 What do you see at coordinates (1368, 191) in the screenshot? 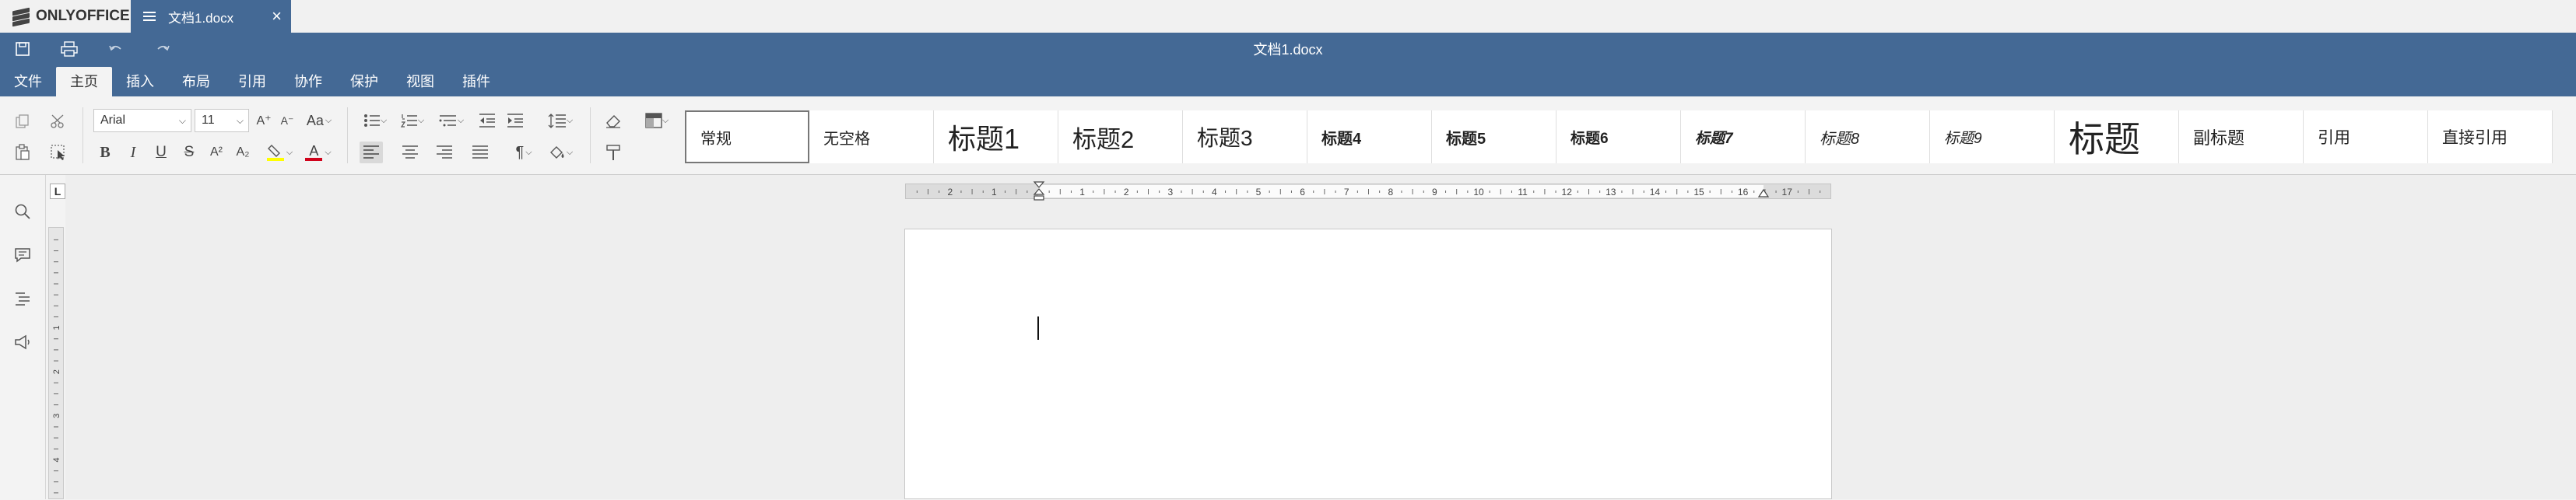
I see `horizontal-ruler: 2 1 1 2 3 4 5 6 7 8 9 10 11 12 13 14 15 16 17` at bounding box center [1368, 191].